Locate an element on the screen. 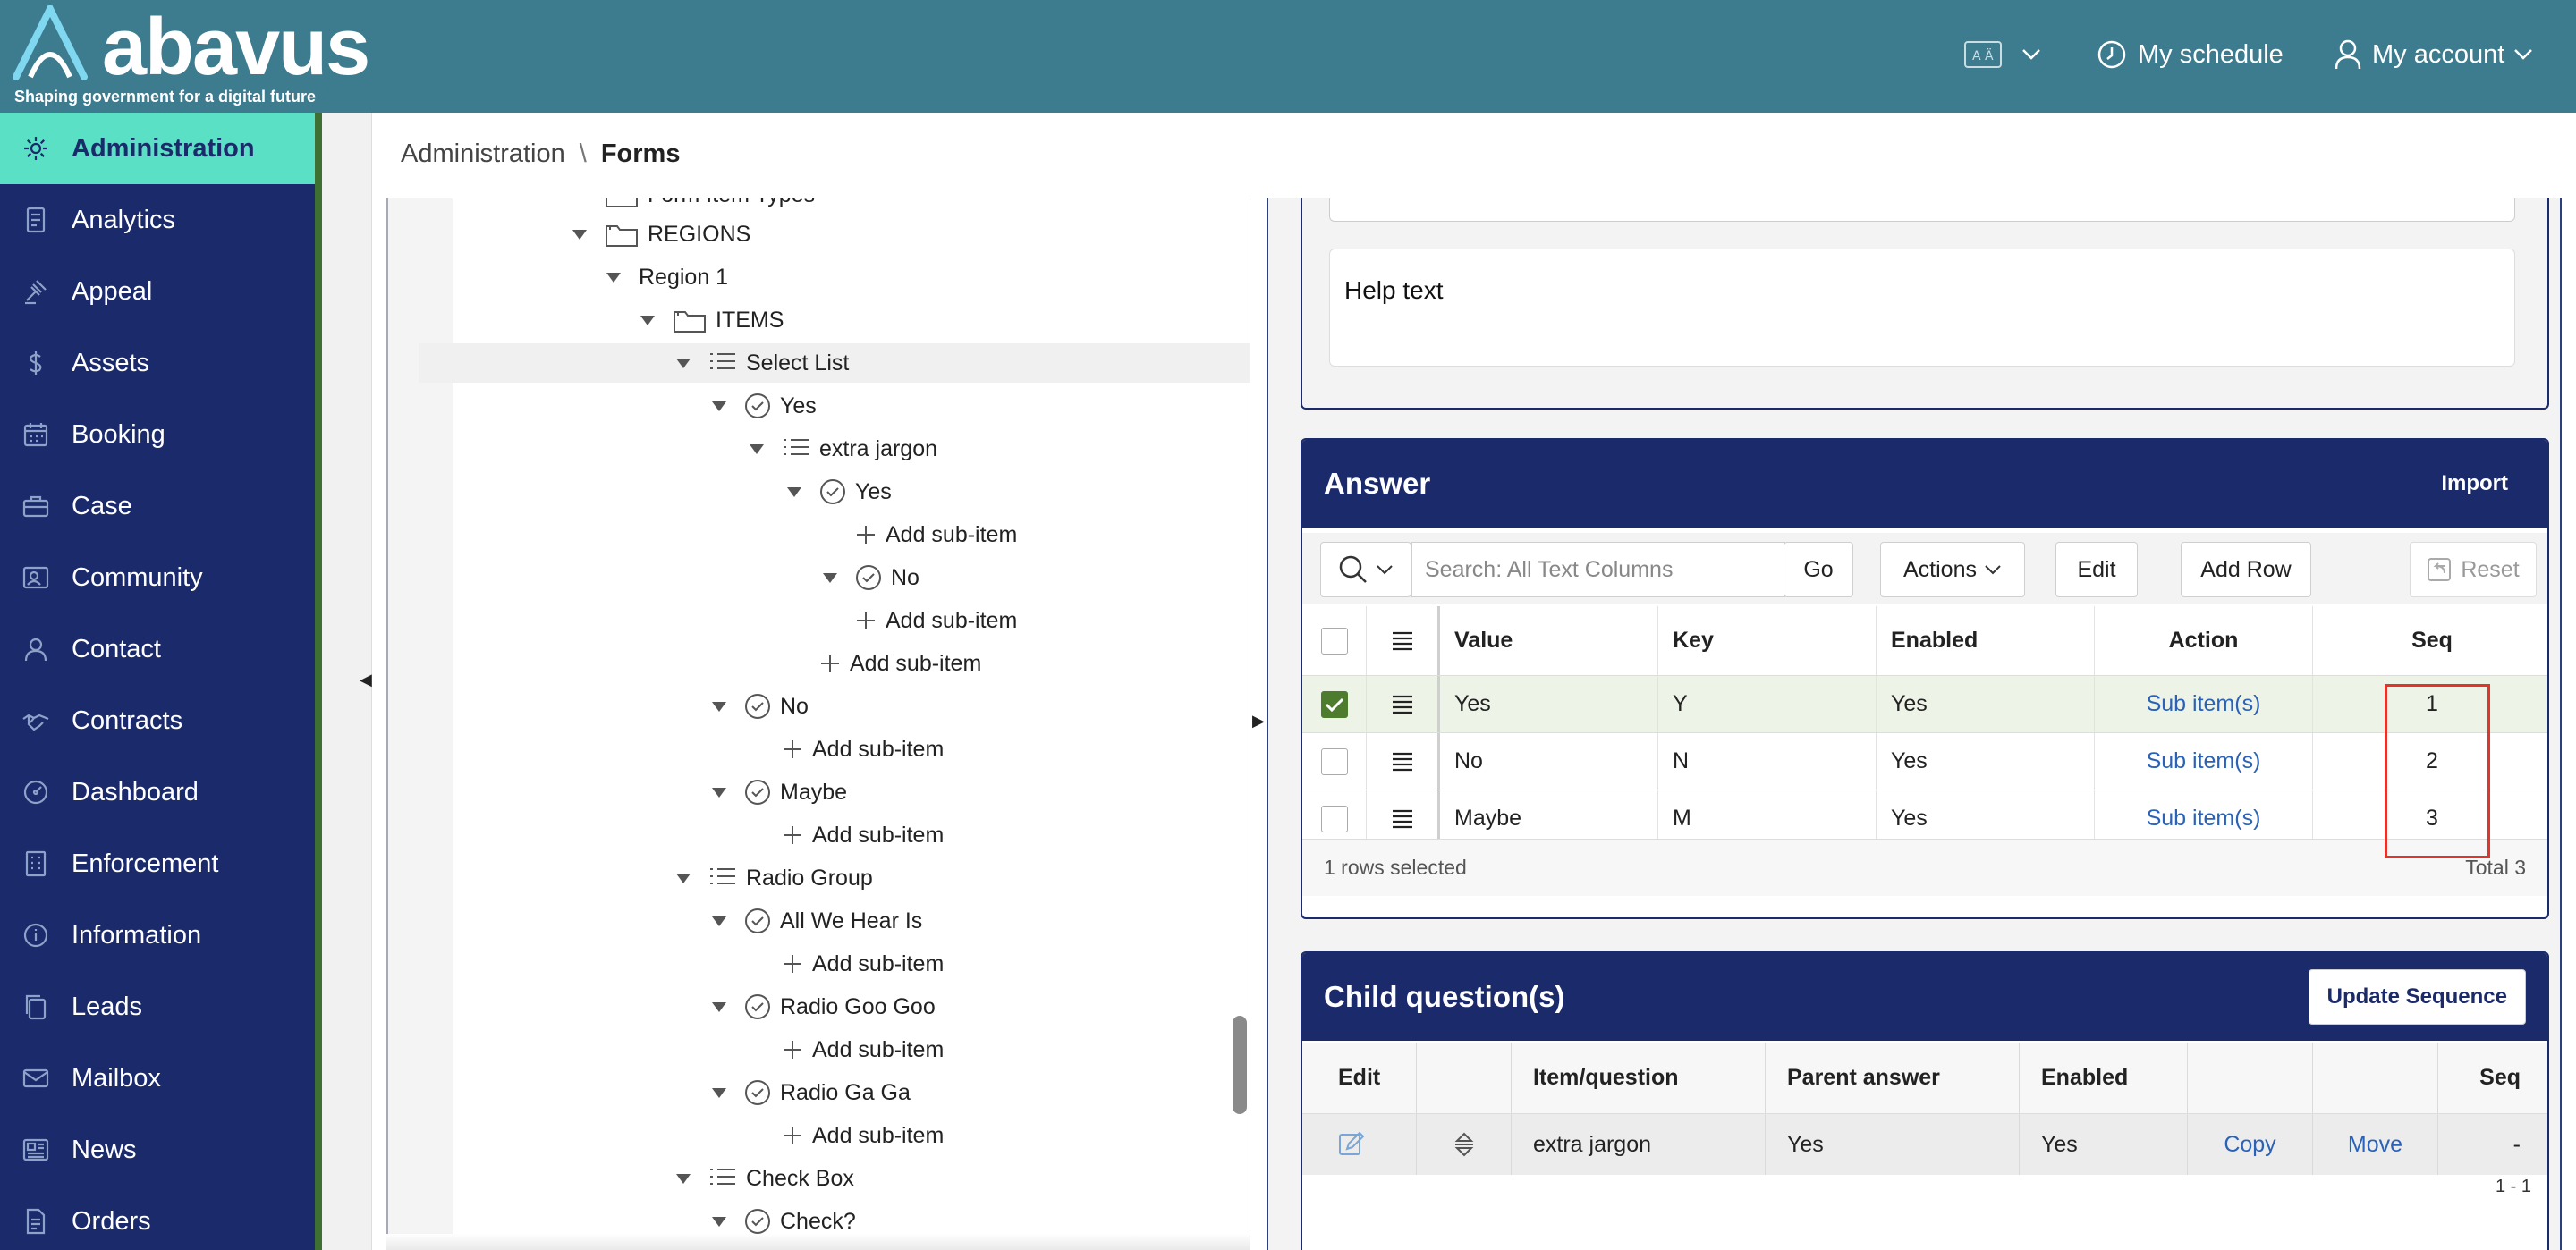  answer-row: No N Yes Sub item(s) 2 is located at coordinates (1924, 761).